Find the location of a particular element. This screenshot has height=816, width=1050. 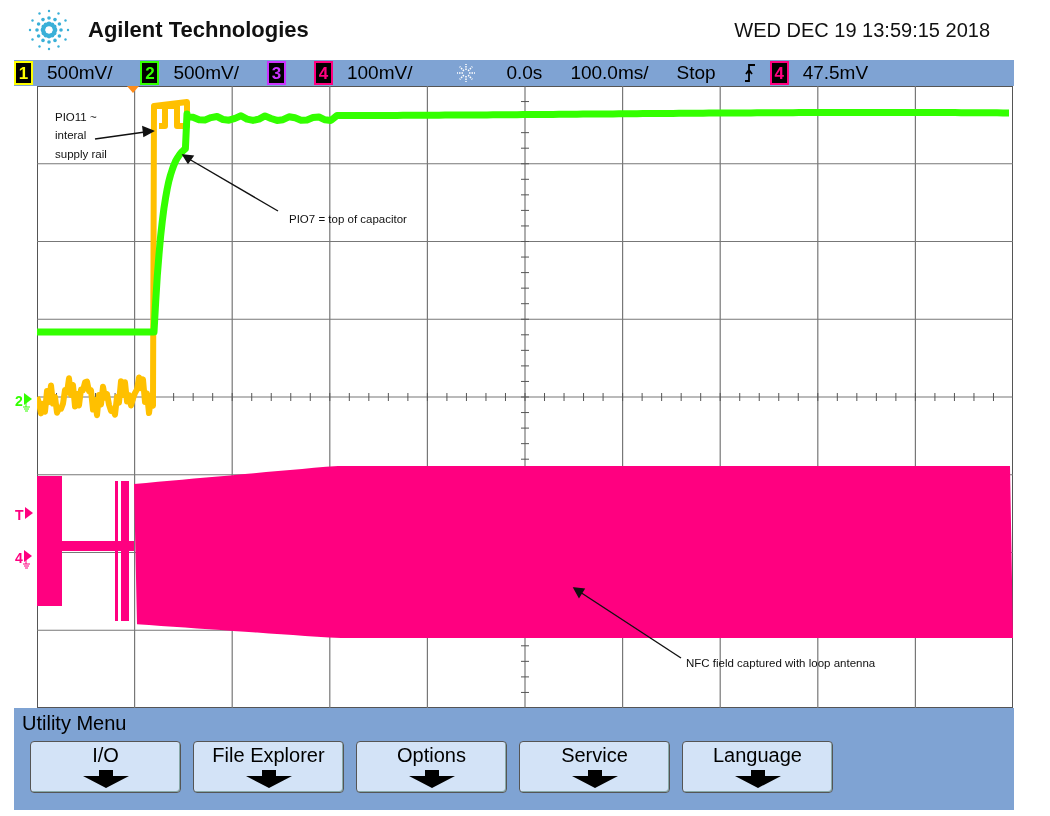

trigger-channel: 4 is located at coordinates (779, 73).